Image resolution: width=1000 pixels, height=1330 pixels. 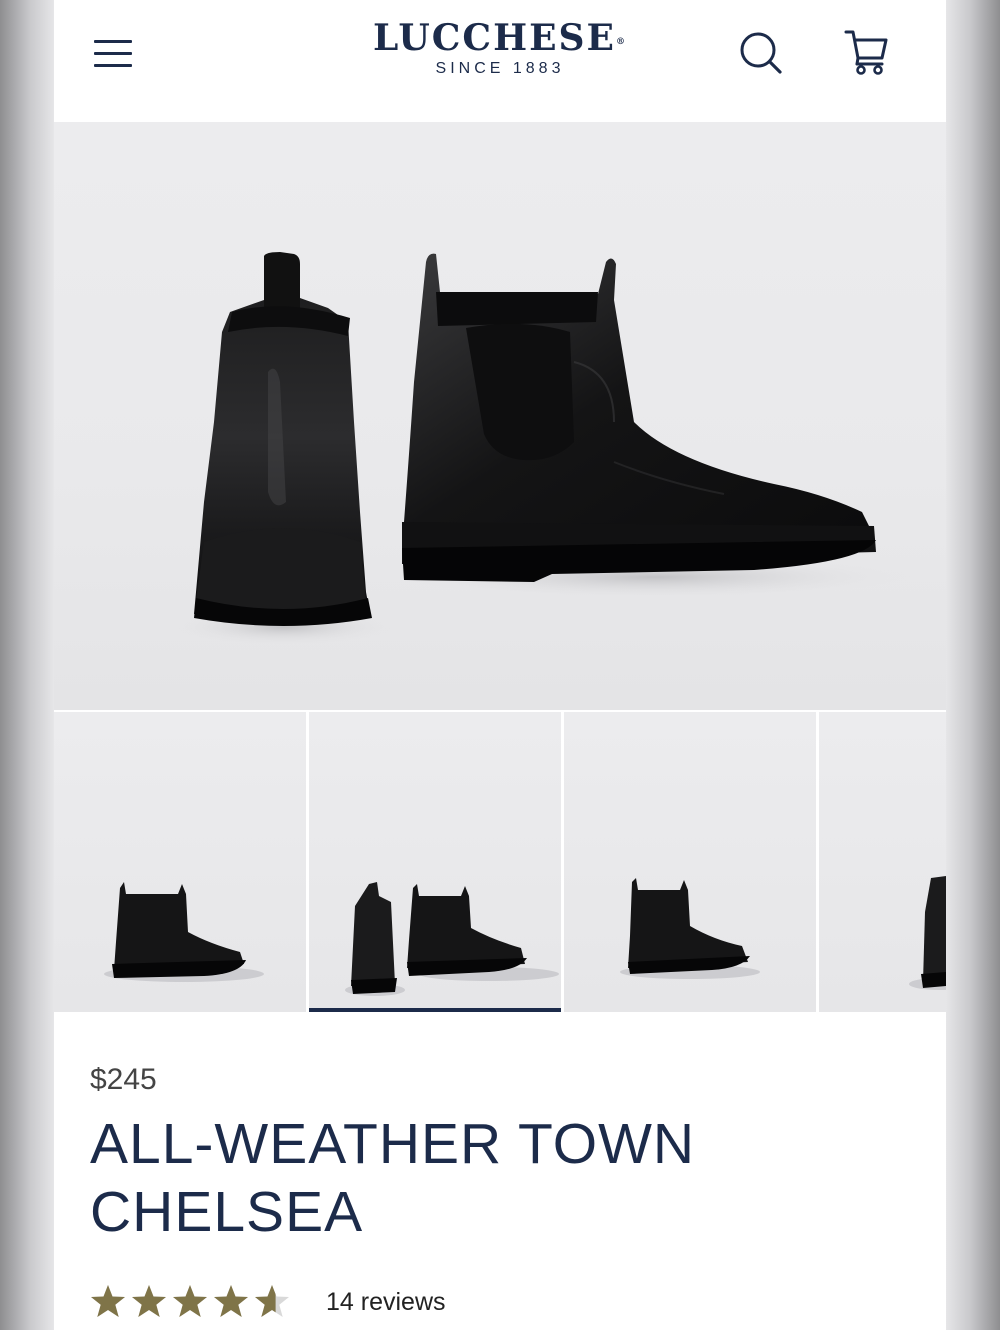 I want to click on brand-name: LUCCHESE®, so click(x=500, y=38).